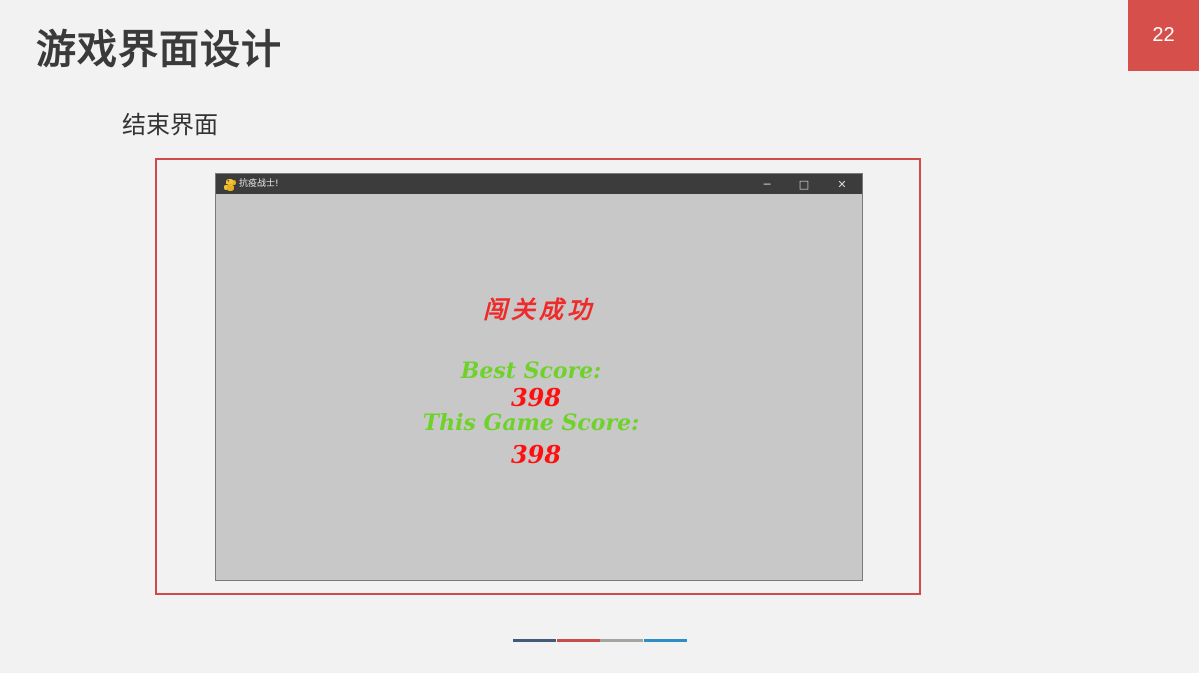 The width and height of the screenshot is (1199, 673). What do you see at coordinates (170, 125) in the screenshot?
I see `slide-subtitle: 结束界面` at bounding box center [170, 125].